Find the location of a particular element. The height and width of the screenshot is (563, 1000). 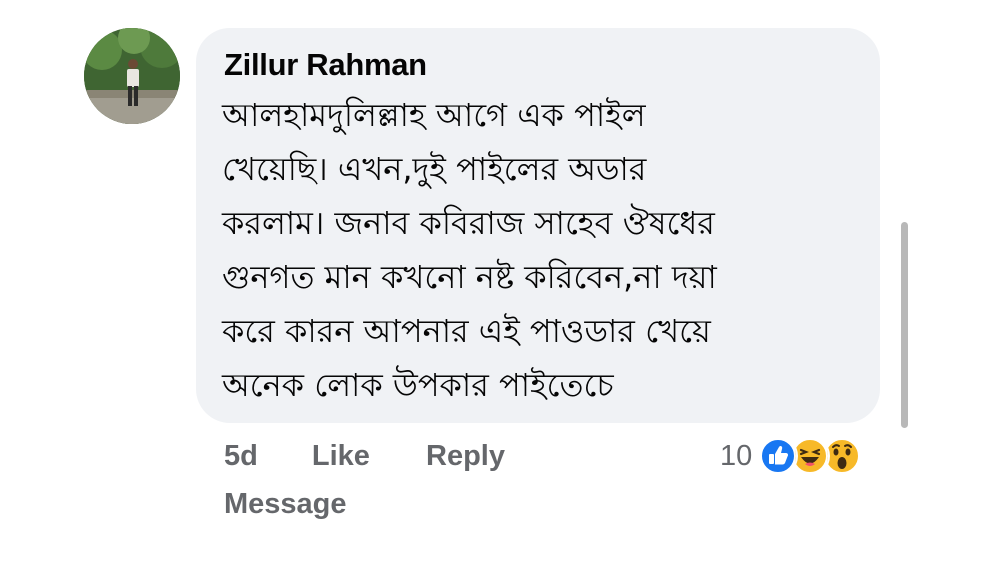

reaction-summary: 10 is located at coordinates (791, 456).